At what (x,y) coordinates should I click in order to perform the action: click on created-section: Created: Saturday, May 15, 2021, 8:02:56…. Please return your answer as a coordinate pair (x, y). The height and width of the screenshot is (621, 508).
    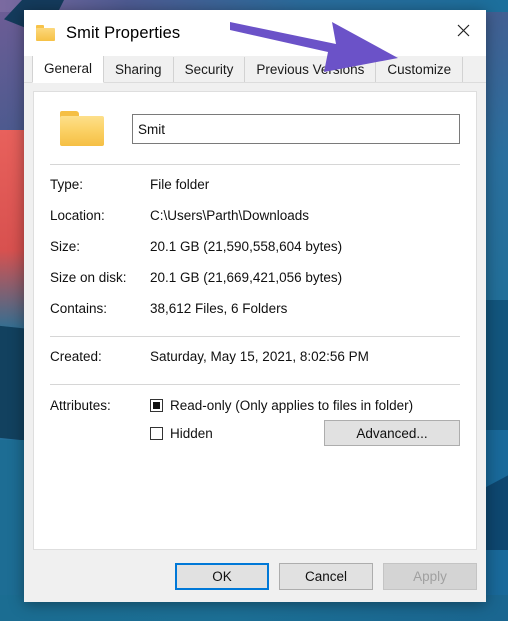
    Looking at the image, I should click on (255, 354).